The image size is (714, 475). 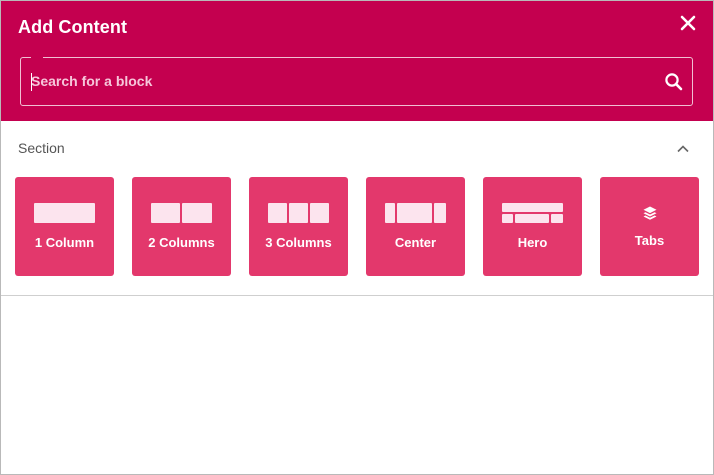 What do you see at coordinates (649, 213) in the screenshot?
I see `layers-icon` at bounding box center [649, 213].